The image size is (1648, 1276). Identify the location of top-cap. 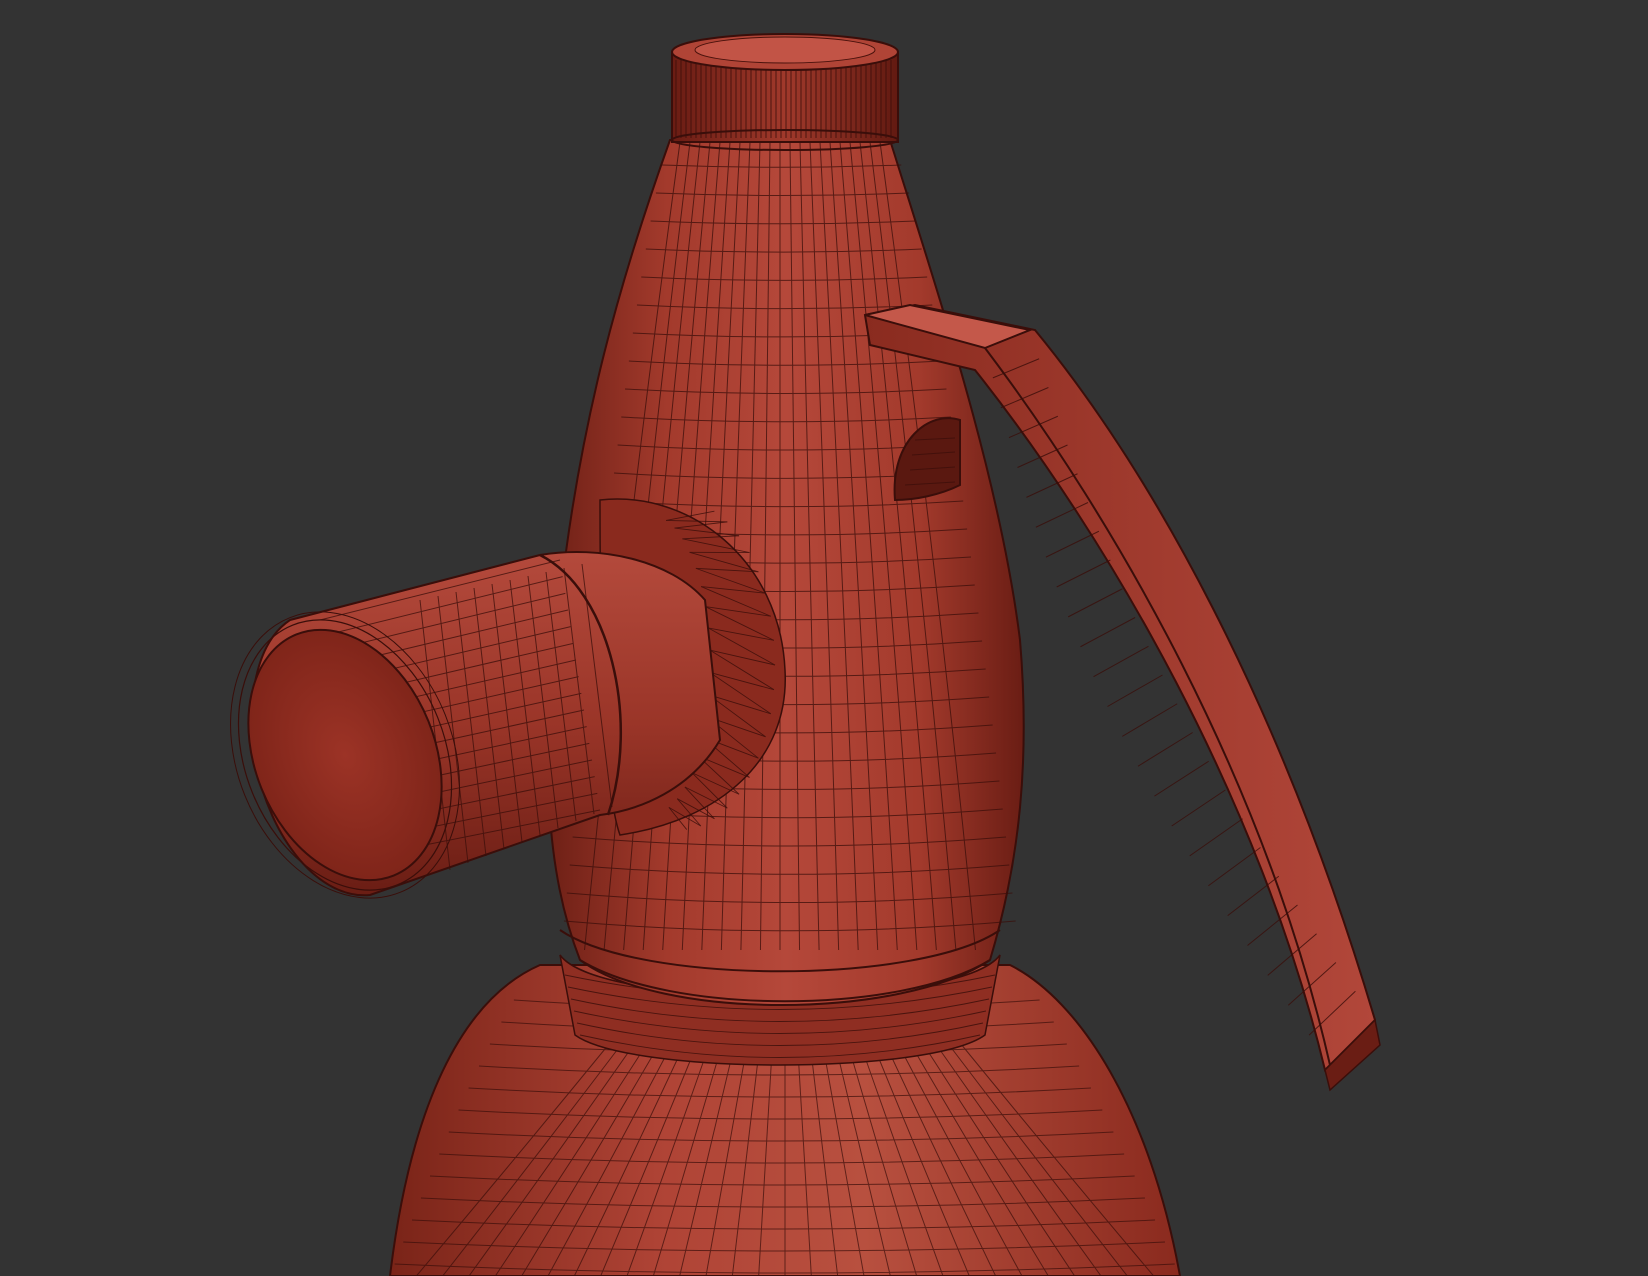
(785, 92).